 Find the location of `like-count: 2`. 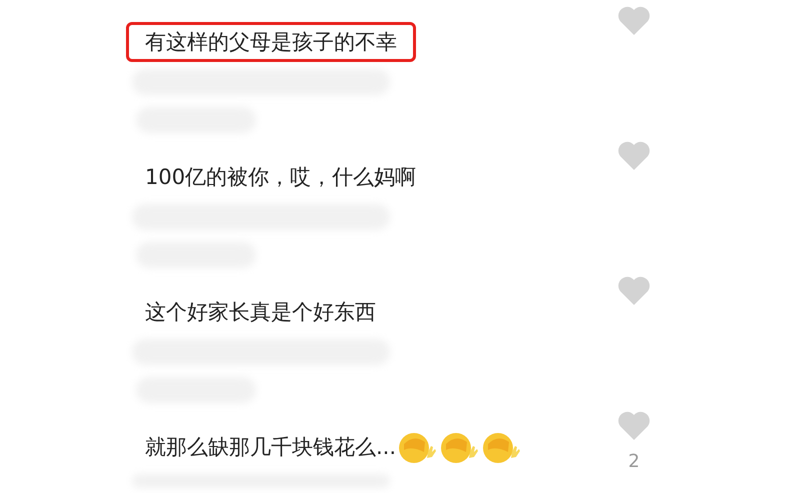

like-count: 2 is located at coordinates (634, 462).